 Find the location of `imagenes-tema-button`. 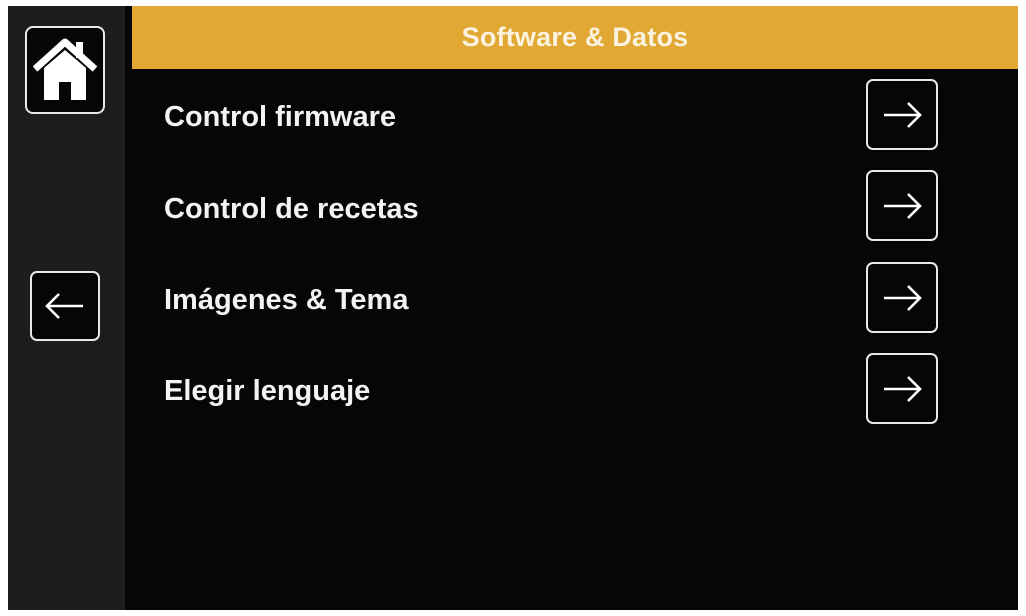

imagenes-tema-button is located at coordinates (902, 297).